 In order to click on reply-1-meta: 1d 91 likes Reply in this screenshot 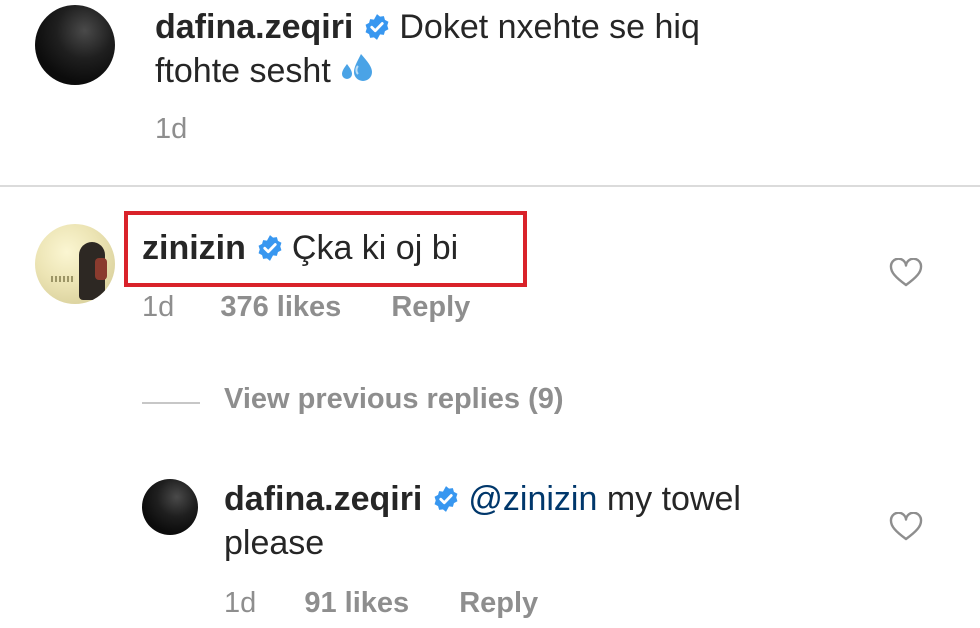, I will do `click(381, 603)`.